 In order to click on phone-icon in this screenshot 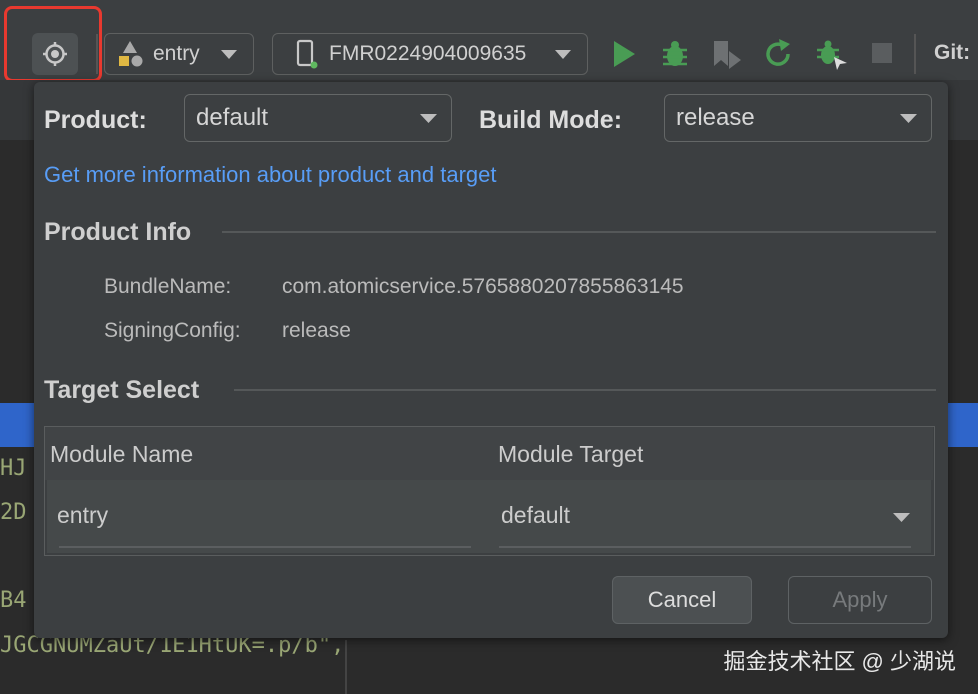, I will do `click(307, 54)`.